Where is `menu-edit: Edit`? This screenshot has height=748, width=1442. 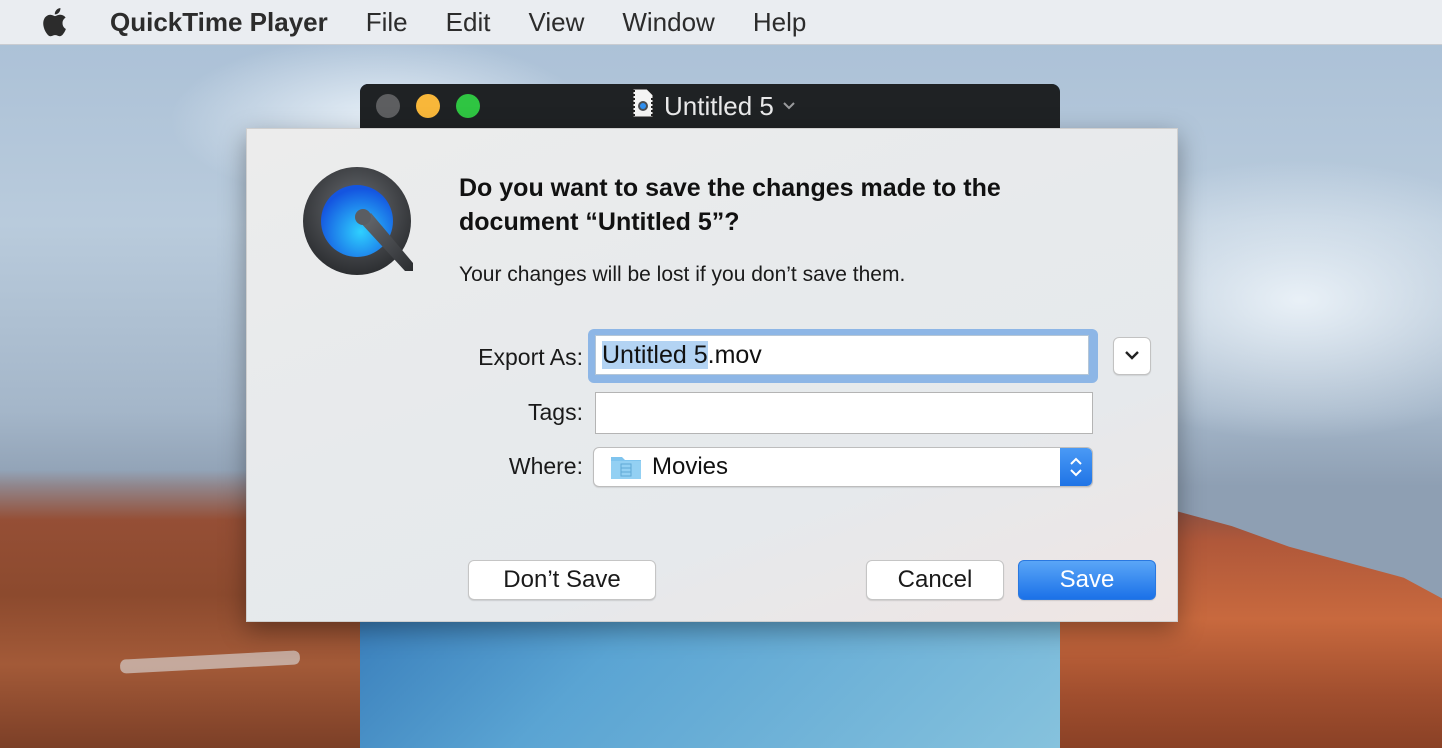
menu-edit: Edit is located at coordinates (468, 22).